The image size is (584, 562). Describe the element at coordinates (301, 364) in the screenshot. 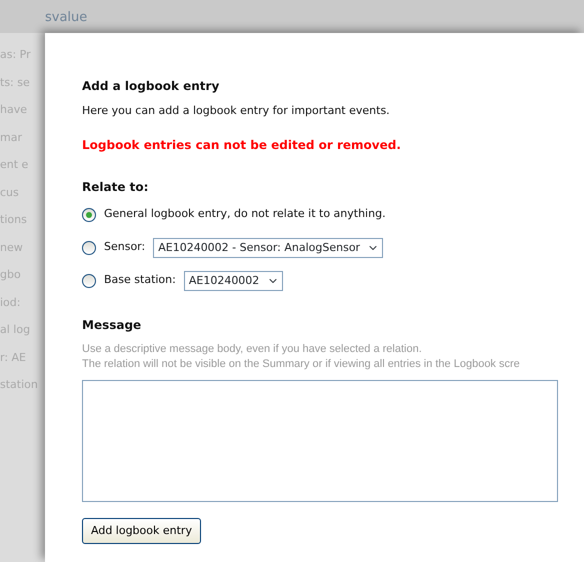

I see `hint-text: The relation will not be visible on the Summary or if viewing all entries in the Logbook scre` at that location.